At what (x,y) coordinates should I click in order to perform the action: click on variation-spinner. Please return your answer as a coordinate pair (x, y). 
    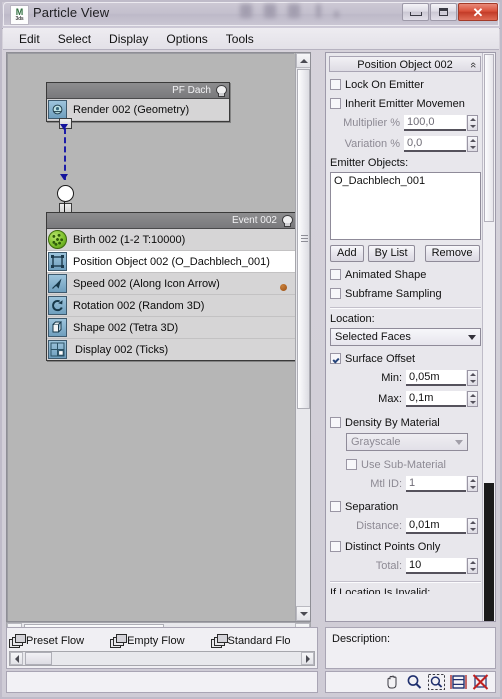
    Looking at the image, I should click on (472, 144).